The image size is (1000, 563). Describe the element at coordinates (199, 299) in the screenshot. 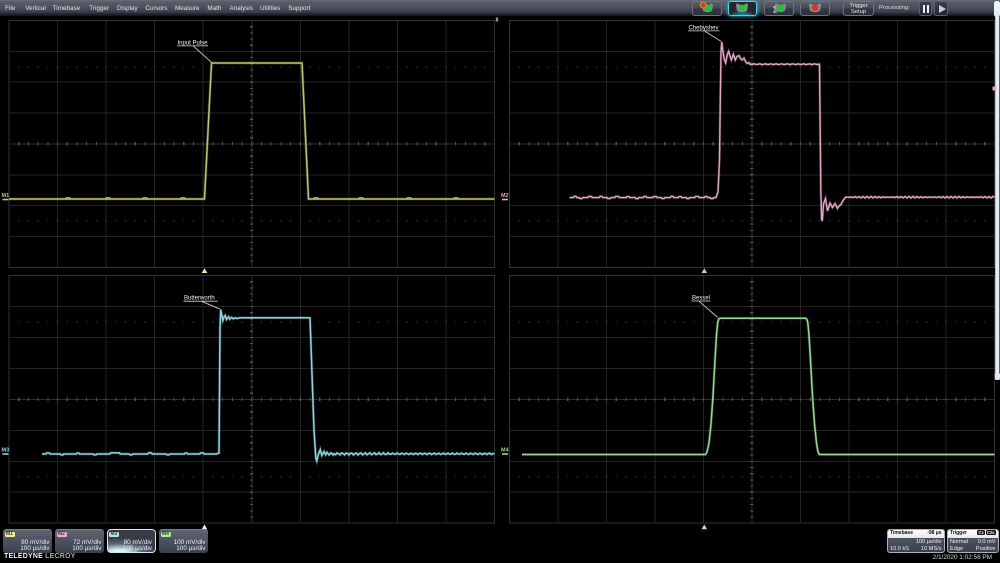

I see `svg-text: Butterworth` at that location.